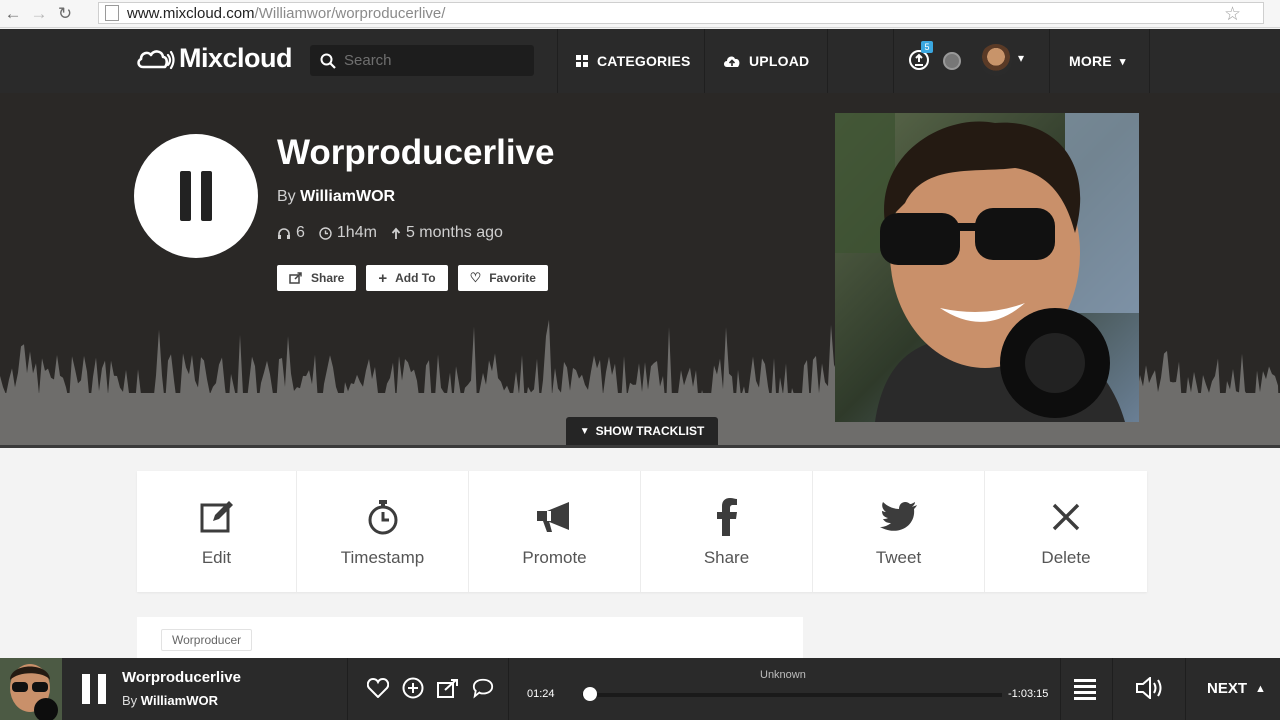  I want to click on favorite-button: ♡ Favorite, so click(502, 278).